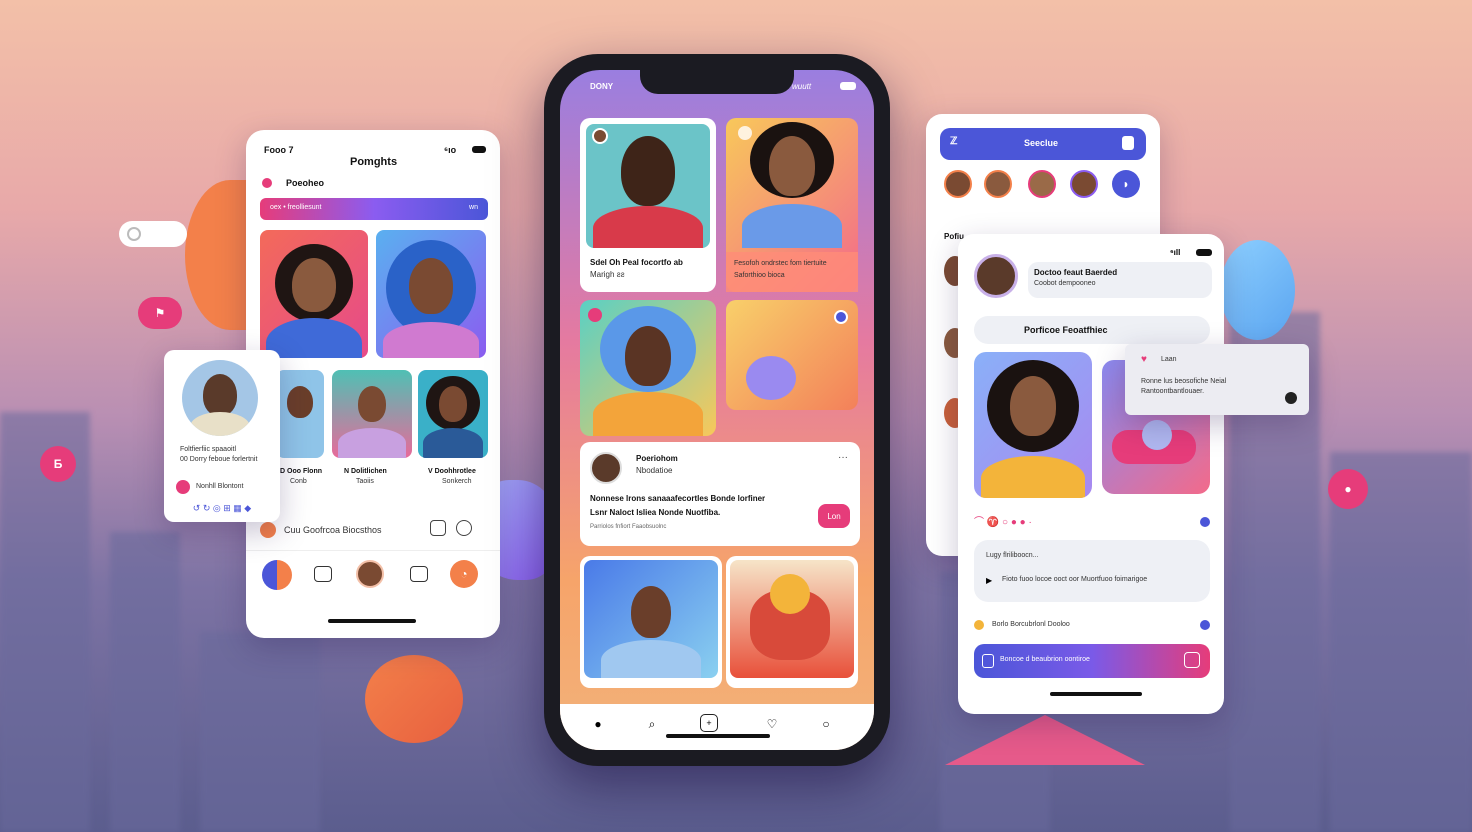 The width and height of the screenshot is (1472, 832). I want to click on chat-icon, so click(464, 528).